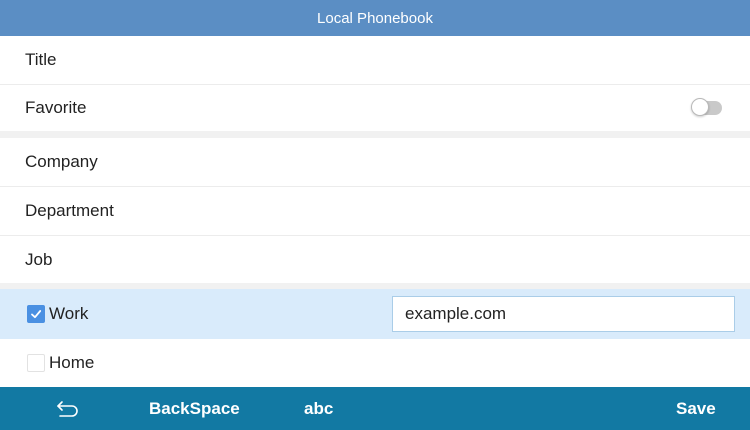  What do you see at coordinates (36, 363) in the screenshot?
I see `home-checkbox` at bounding box center [36, 363].